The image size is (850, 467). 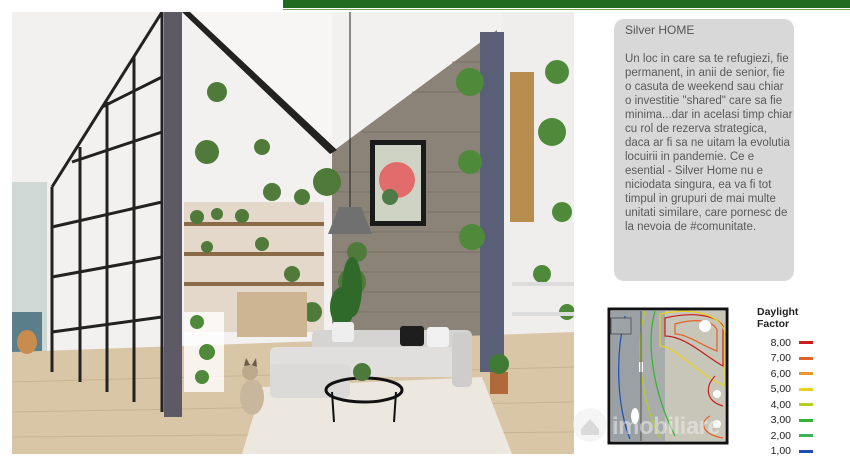 What do you see at coordinates (780, 389) in the screenshot?
I see `legend-value: 5,00` at bounding box center [780, 389].